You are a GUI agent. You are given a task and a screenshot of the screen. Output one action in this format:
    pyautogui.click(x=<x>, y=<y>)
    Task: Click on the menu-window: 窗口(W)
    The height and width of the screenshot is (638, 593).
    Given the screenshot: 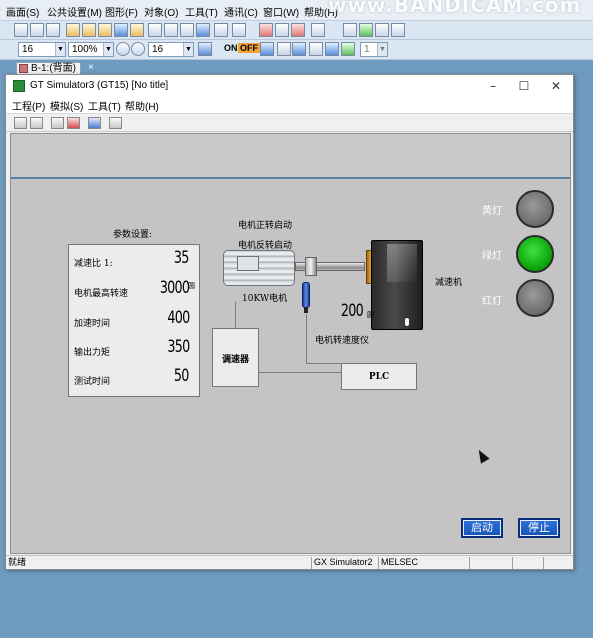 What is the action you would take?
    pyautogui.click(x=281, y=11)
    